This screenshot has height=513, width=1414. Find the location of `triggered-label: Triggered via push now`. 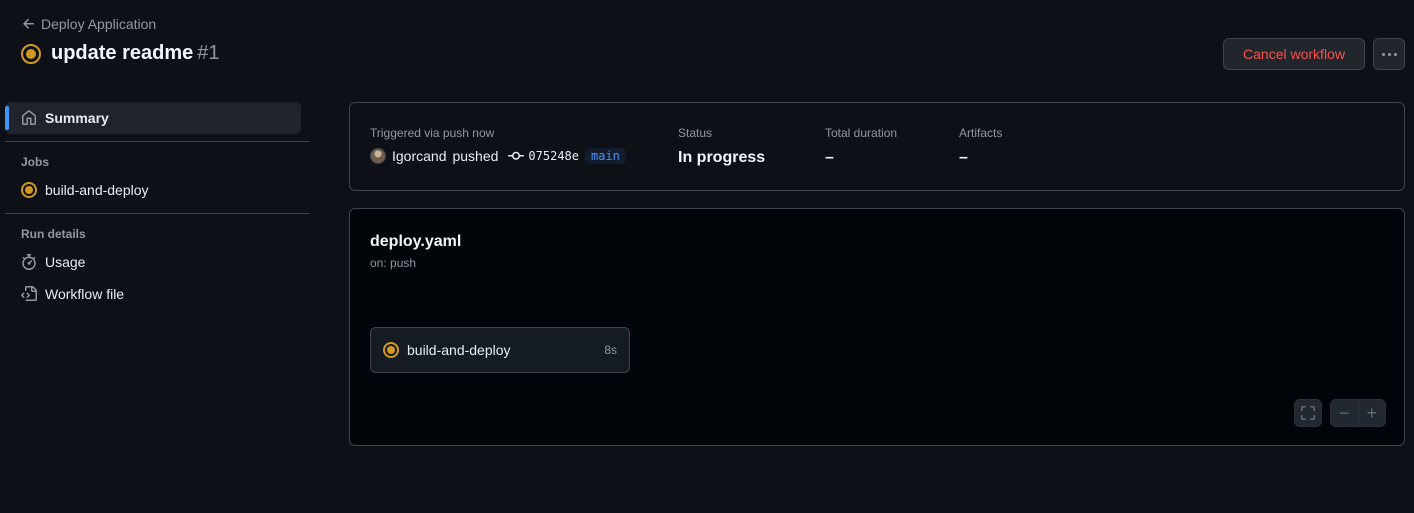

triggered-label: Triggered via push now is located at coordinates (432, 133).